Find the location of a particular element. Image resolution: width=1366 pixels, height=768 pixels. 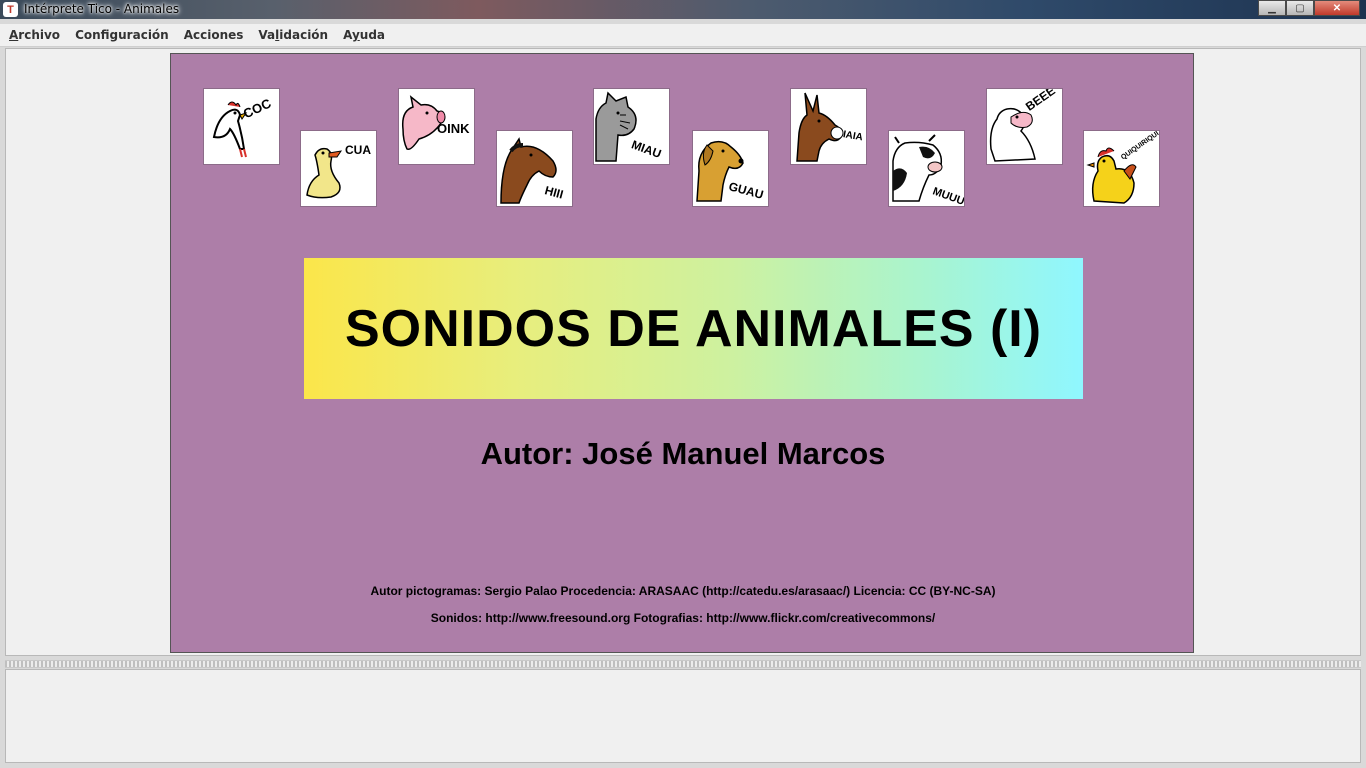

cell-cow: MUUU is located at coordinates (926, 168).